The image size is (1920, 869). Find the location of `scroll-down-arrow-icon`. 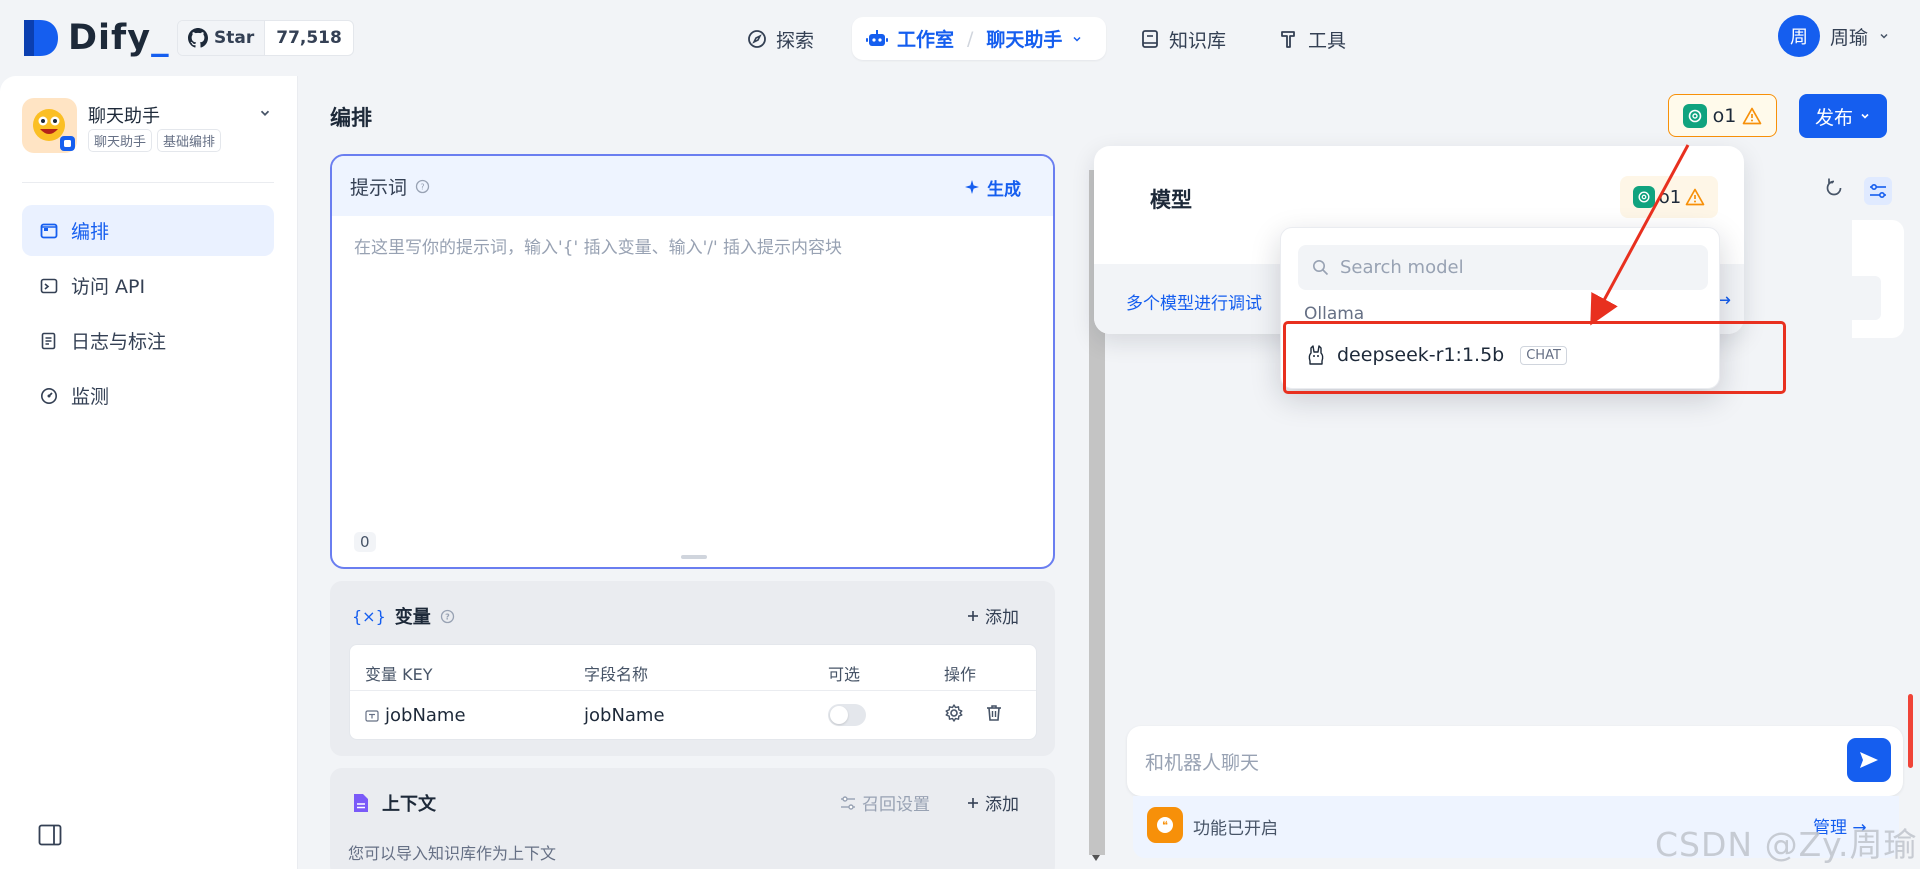

scroll-down-arrow-icon is located at coordinates (1096, 858).